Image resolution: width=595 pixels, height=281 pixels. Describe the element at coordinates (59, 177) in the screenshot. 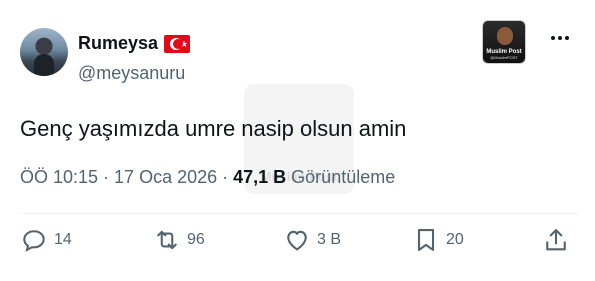

I see `tweet-time: ÖÖ 10:15` at that location.